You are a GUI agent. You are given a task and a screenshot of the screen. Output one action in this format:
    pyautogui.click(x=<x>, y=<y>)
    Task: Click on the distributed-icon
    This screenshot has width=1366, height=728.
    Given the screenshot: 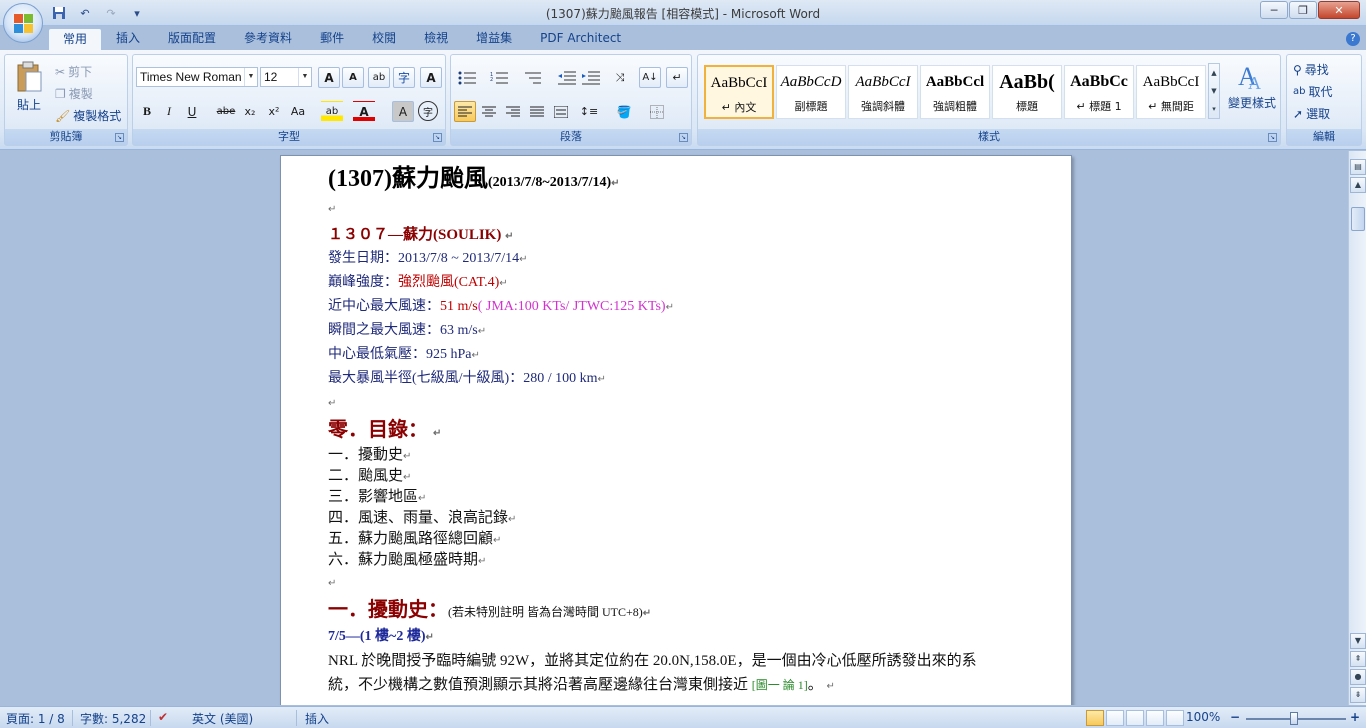 What is the action you would take?
    pyautogui.click(x=561, y=111)
    